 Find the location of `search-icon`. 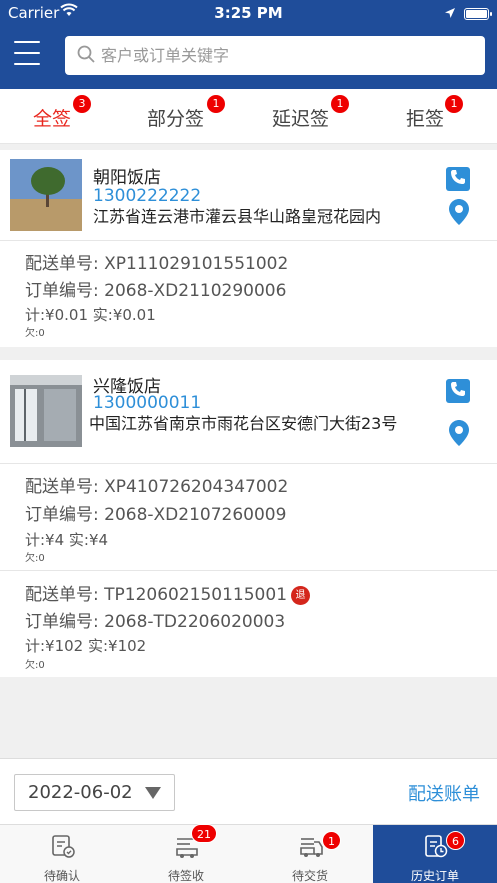

search-icon is located at coordinates (86, 56).